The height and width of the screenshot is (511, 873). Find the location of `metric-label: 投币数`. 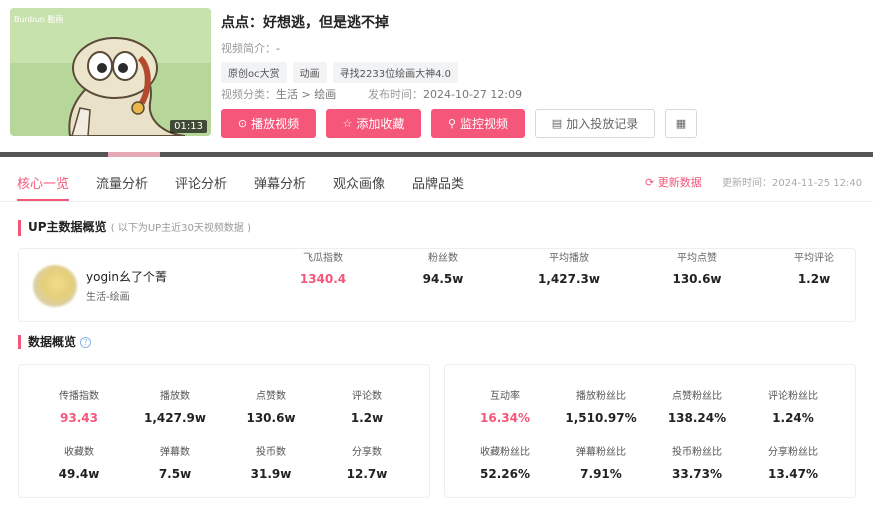

metric-label: 投币数 is located at coordinates (271, 452).